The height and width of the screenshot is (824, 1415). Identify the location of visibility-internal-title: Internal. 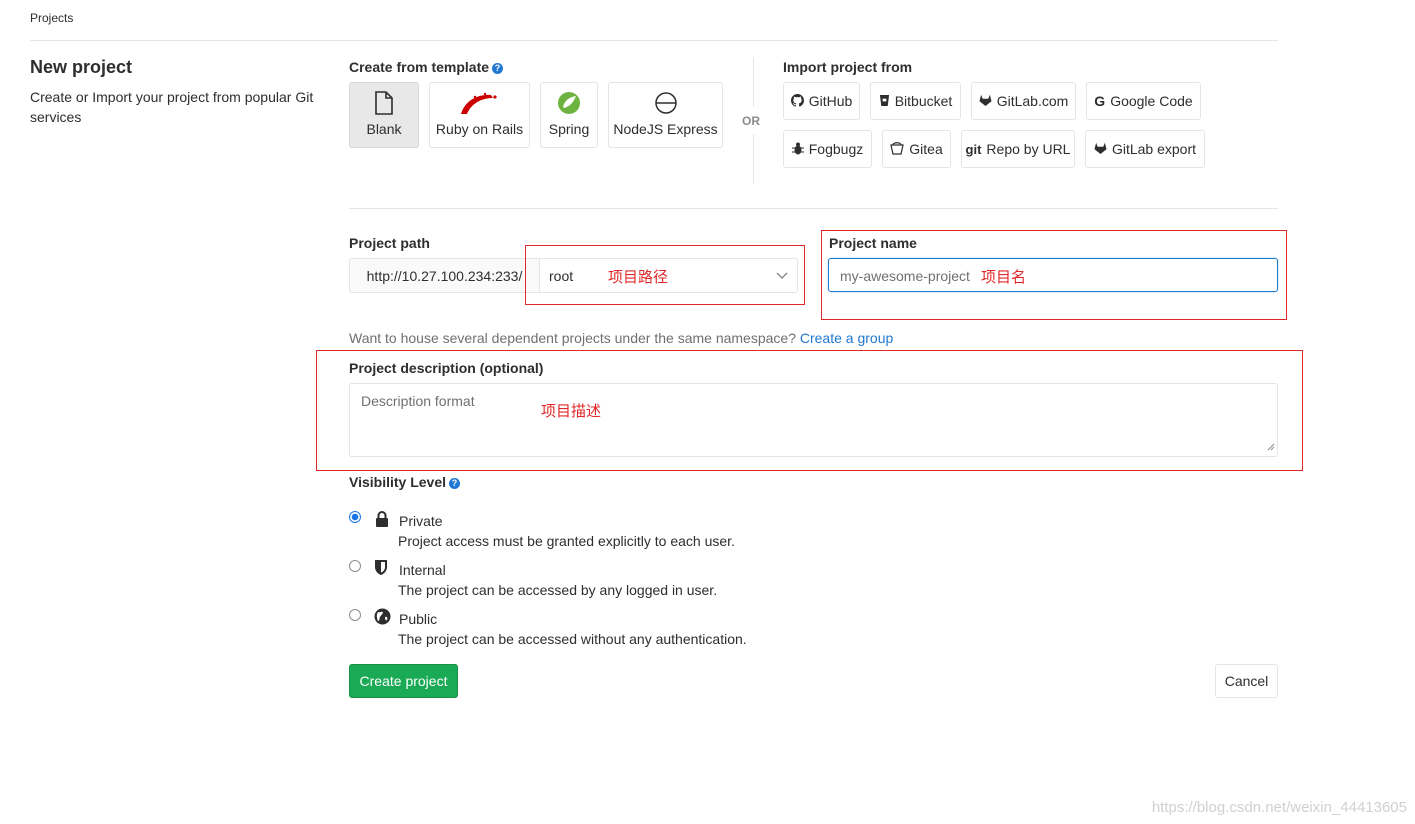
(422, 570).